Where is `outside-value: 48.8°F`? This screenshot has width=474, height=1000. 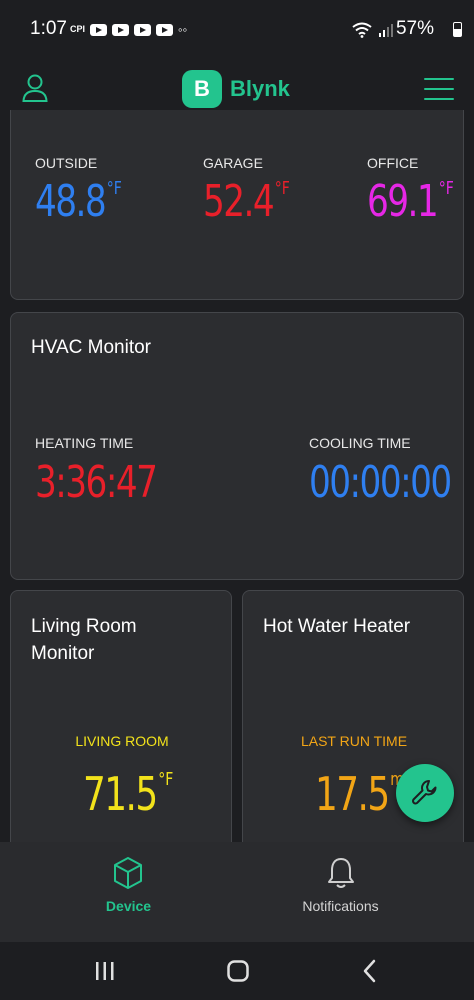
outside-value: 48.8°F is located at coordinates (78, 201).